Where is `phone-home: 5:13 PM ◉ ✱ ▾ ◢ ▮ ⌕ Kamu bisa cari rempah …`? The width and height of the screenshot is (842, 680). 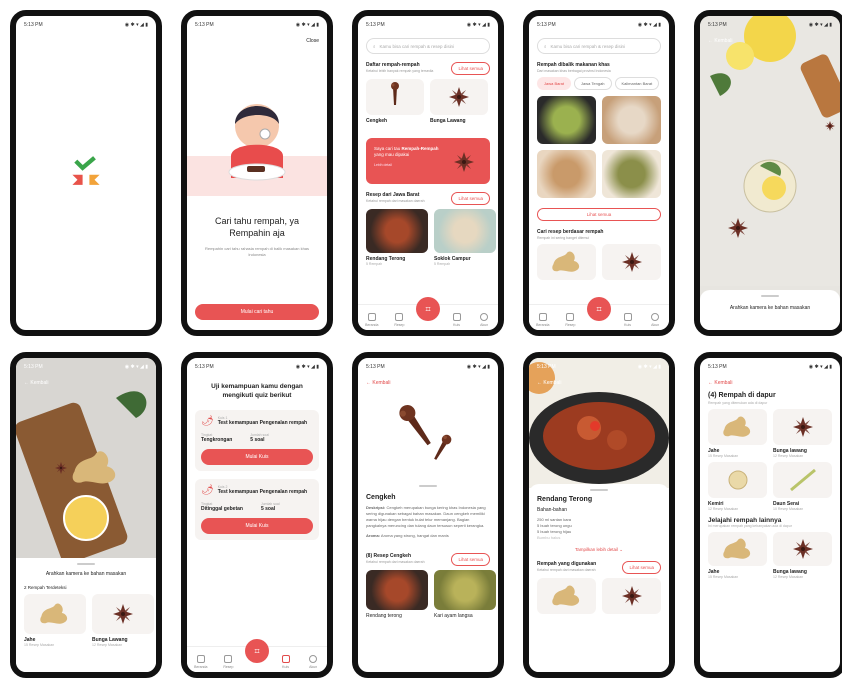 phone-home: 5:13 PM ◉ ✱ ▾ ◢ ▮ ⌕ Kamu bisa cari rempah … is located at coordinates (428, 173).